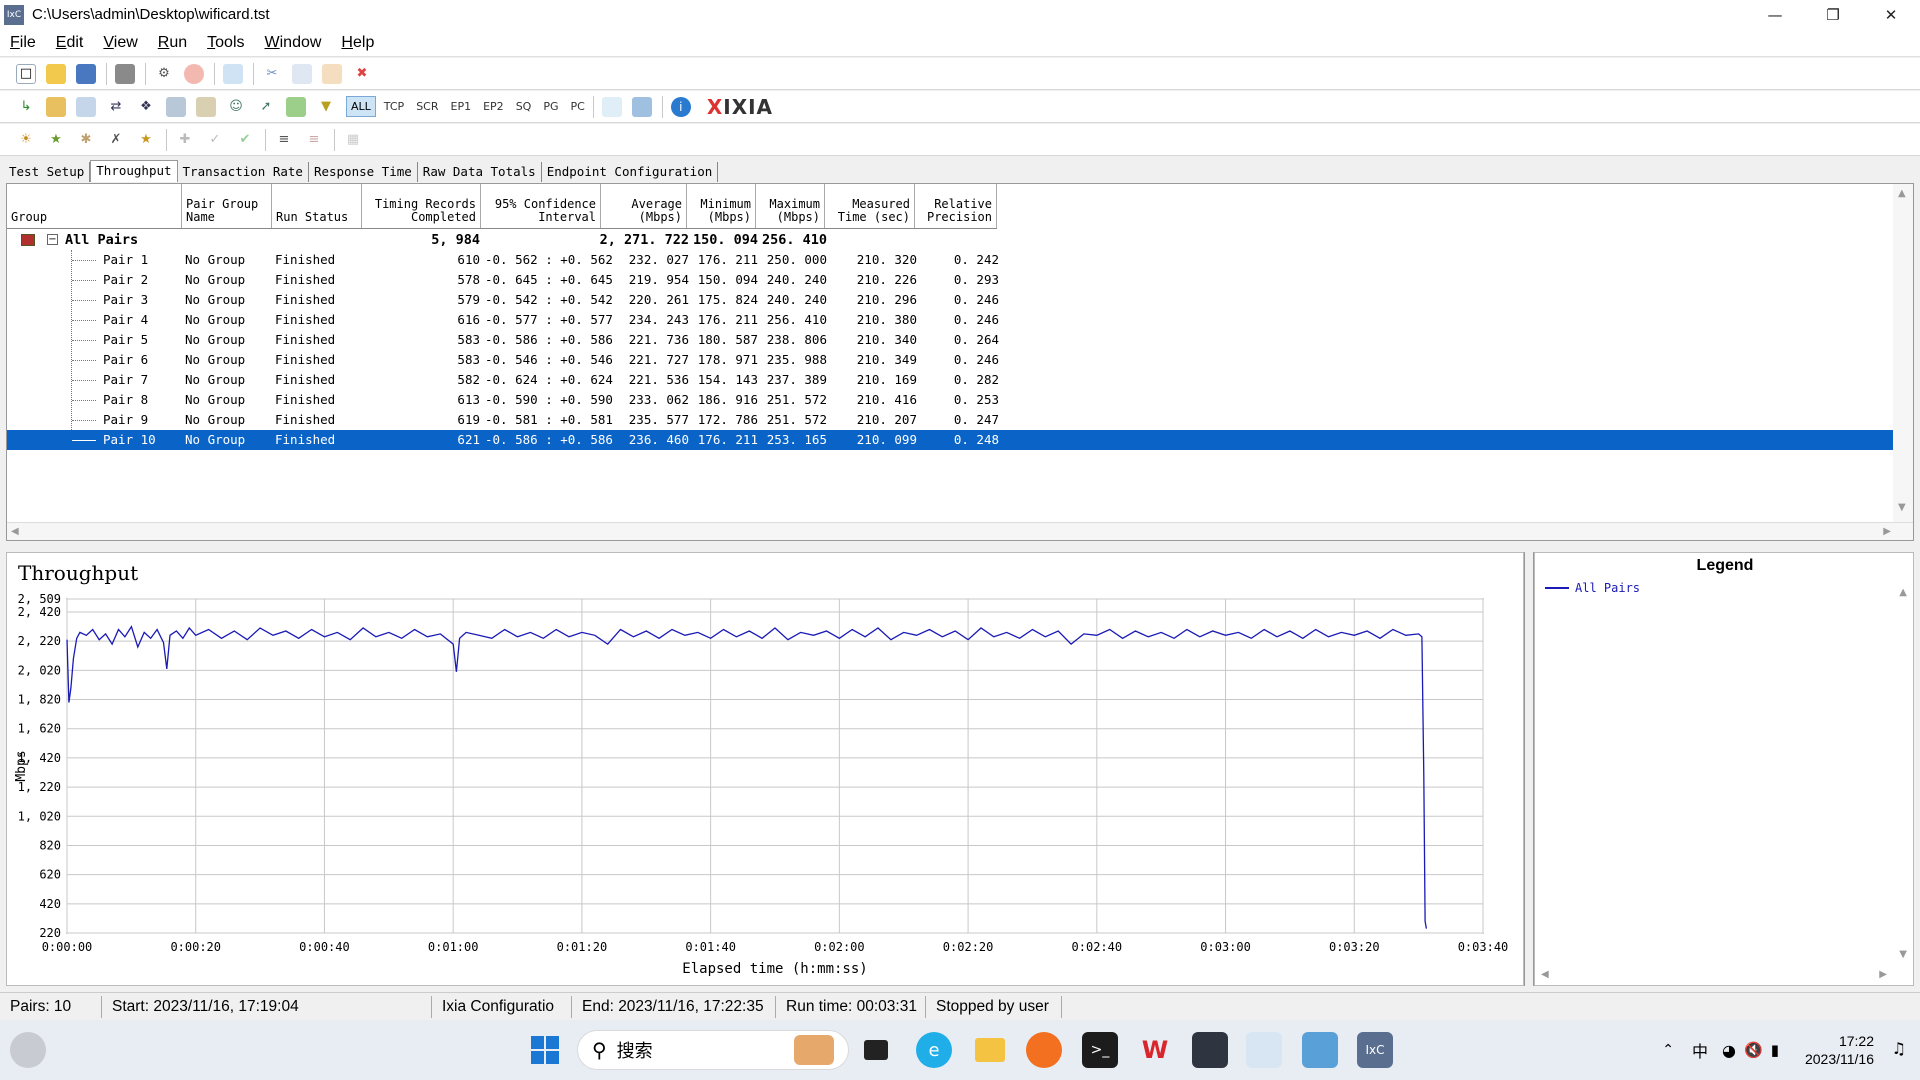 The width and height of the screenshot is (1920, 1080). Describe the element at coordinates (116, 140) in the screenshot. I see `abort-icon: ✗` at that location.